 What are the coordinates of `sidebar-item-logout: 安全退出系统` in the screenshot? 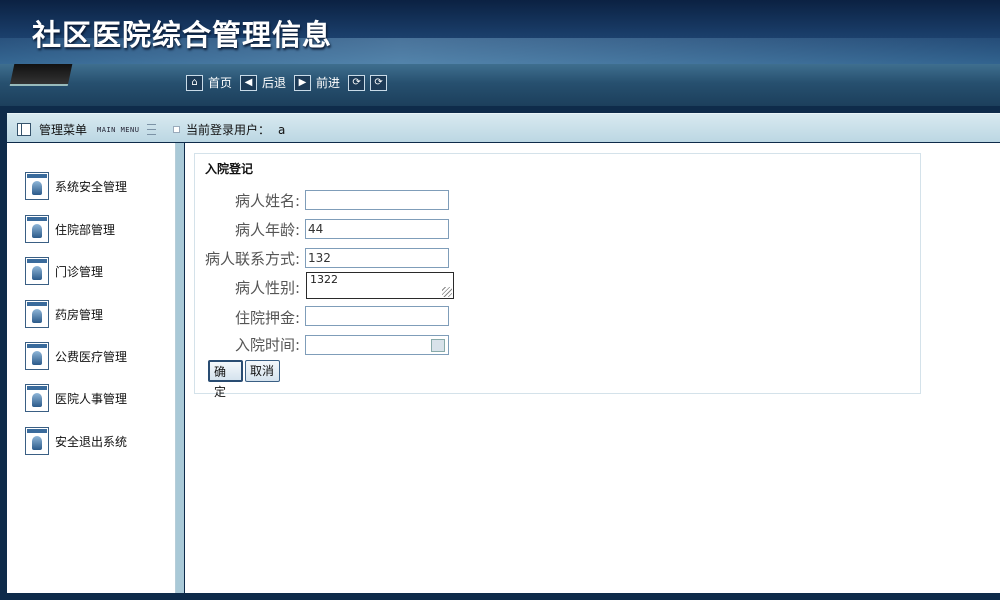 It's located at (76, 441).